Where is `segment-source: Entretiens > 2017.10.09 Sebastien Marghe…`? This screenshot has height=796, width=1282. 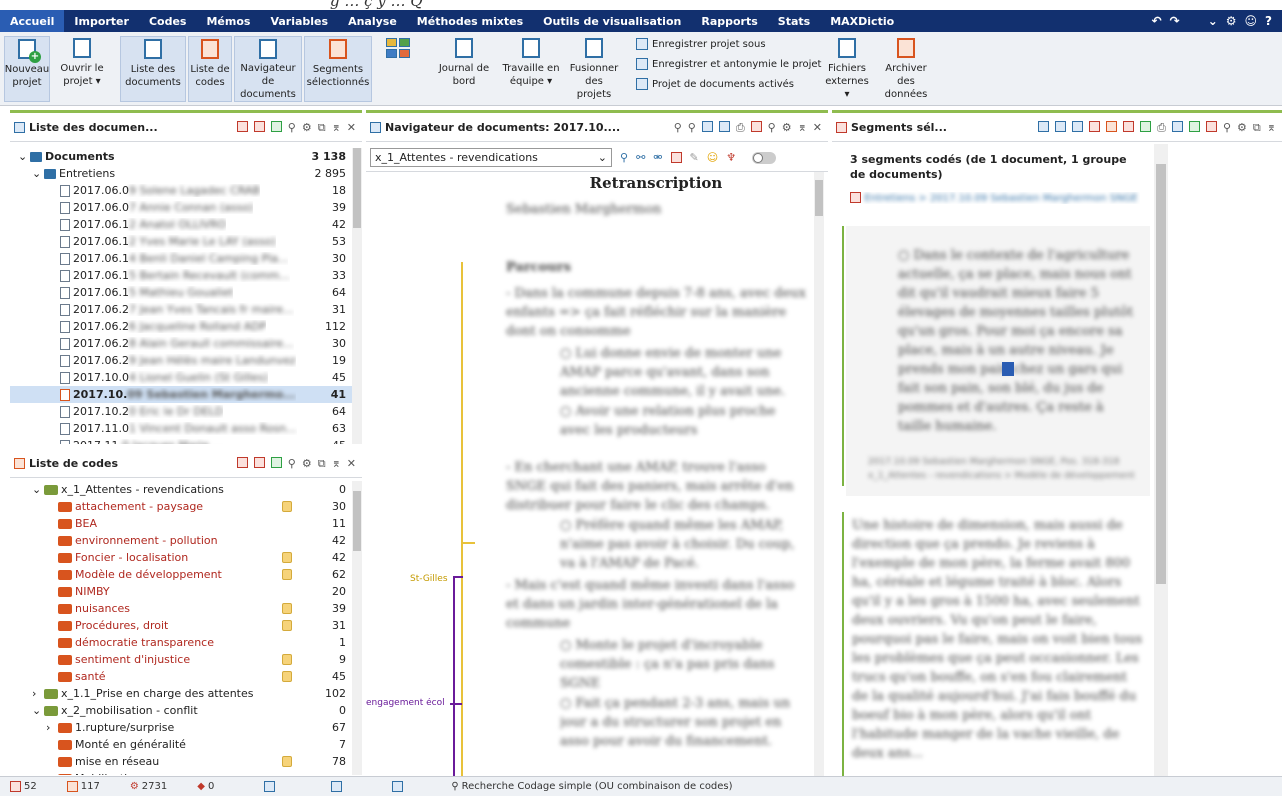 segment-source: Entretiens > 2017.10.09 Sebastien Marghe… is located at coordinates (995, 198).